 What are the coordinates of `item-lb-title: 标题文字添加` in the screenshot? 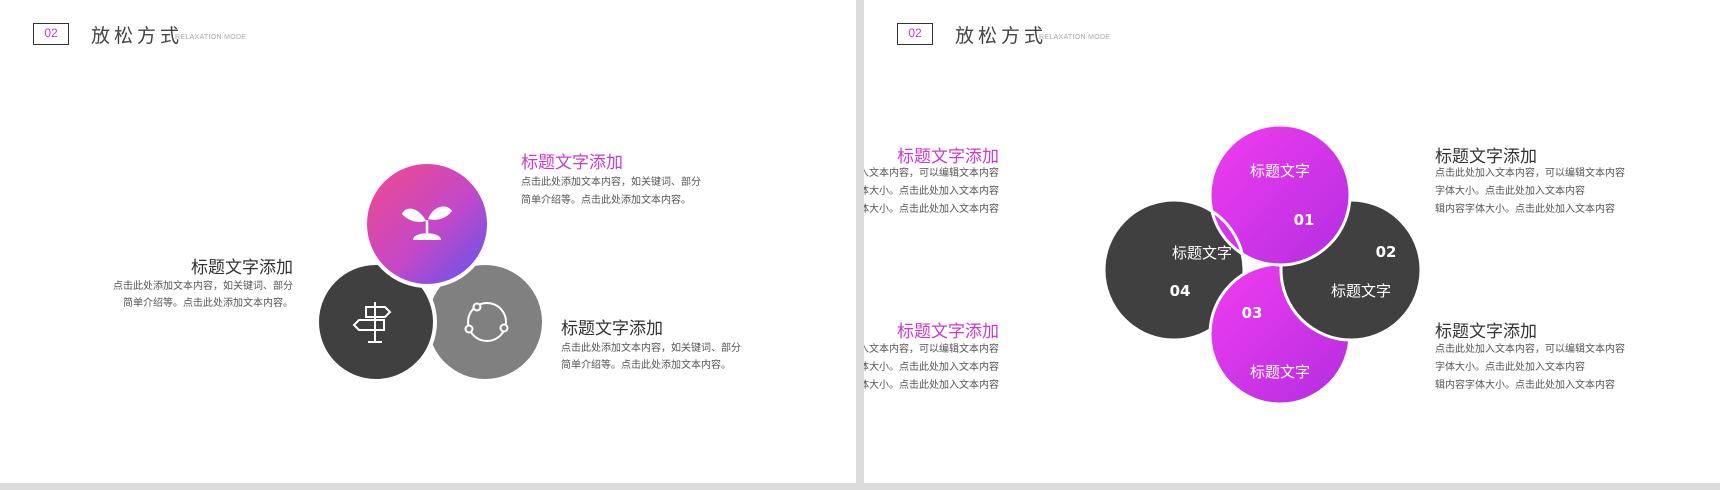 It's located at (948, 332).